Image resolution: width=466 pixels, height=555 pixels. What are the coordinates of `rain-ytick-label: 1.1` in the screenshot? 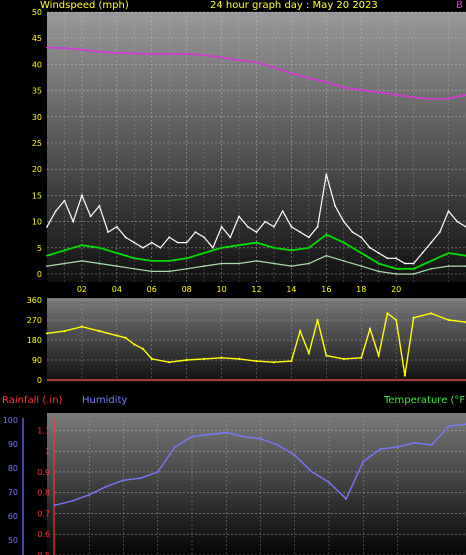 It's located at (43, 430).